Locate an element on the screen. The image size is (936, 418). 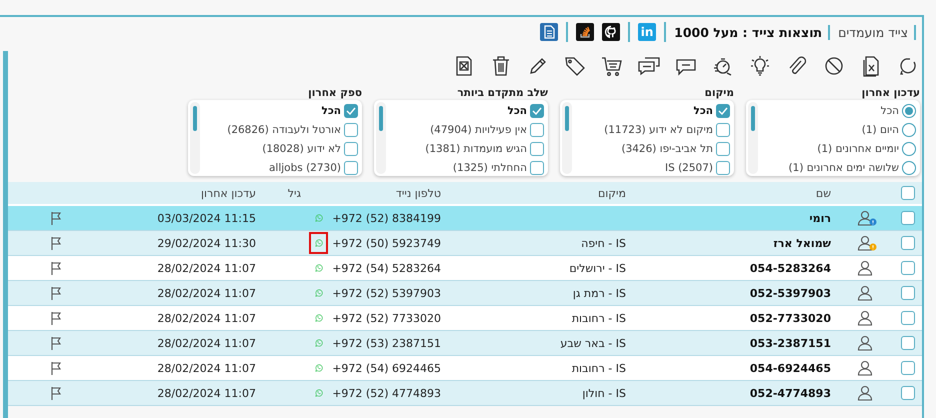
lightbulb-icon is located at coordinates (760, 66).